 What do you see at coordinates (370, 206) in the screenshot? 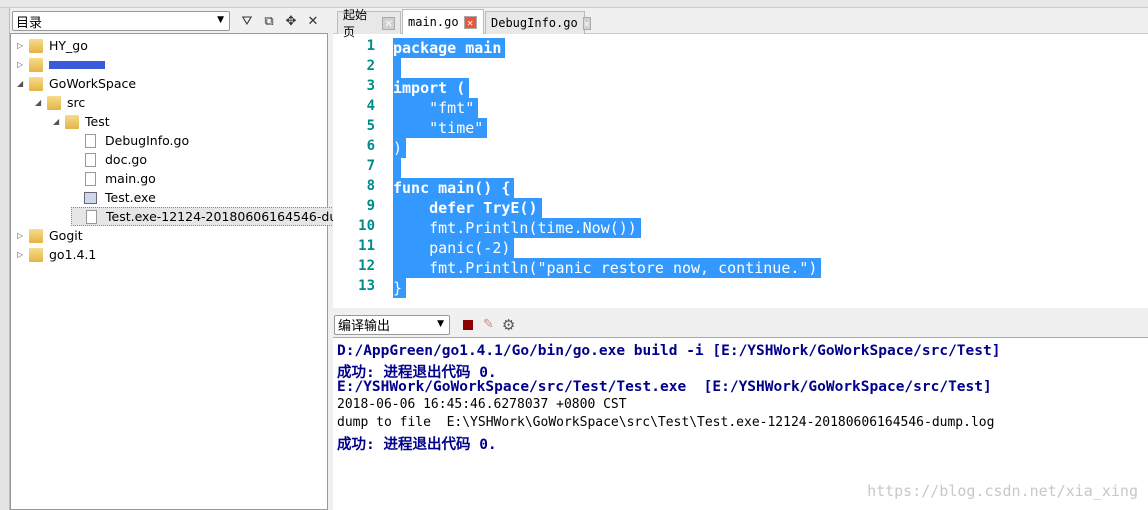
I see `line-number: 9` at bounding box center [370, 206].